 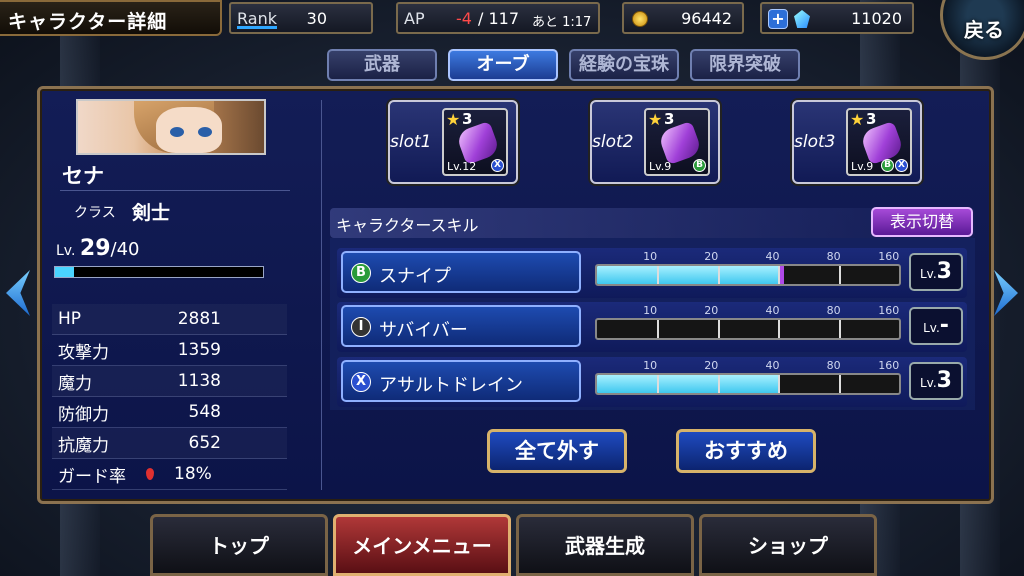 I want to click on character-name: セナ, so click(x=83, y=176).